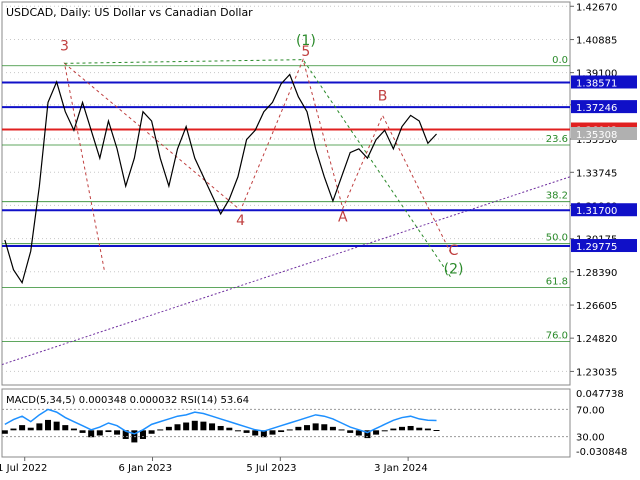 This screenshot has height=480, width=640. Describe the element at coordinates (271, 468) in the screenshot. I see `x-tick-label-2: 5 Jul 2023` at that location.